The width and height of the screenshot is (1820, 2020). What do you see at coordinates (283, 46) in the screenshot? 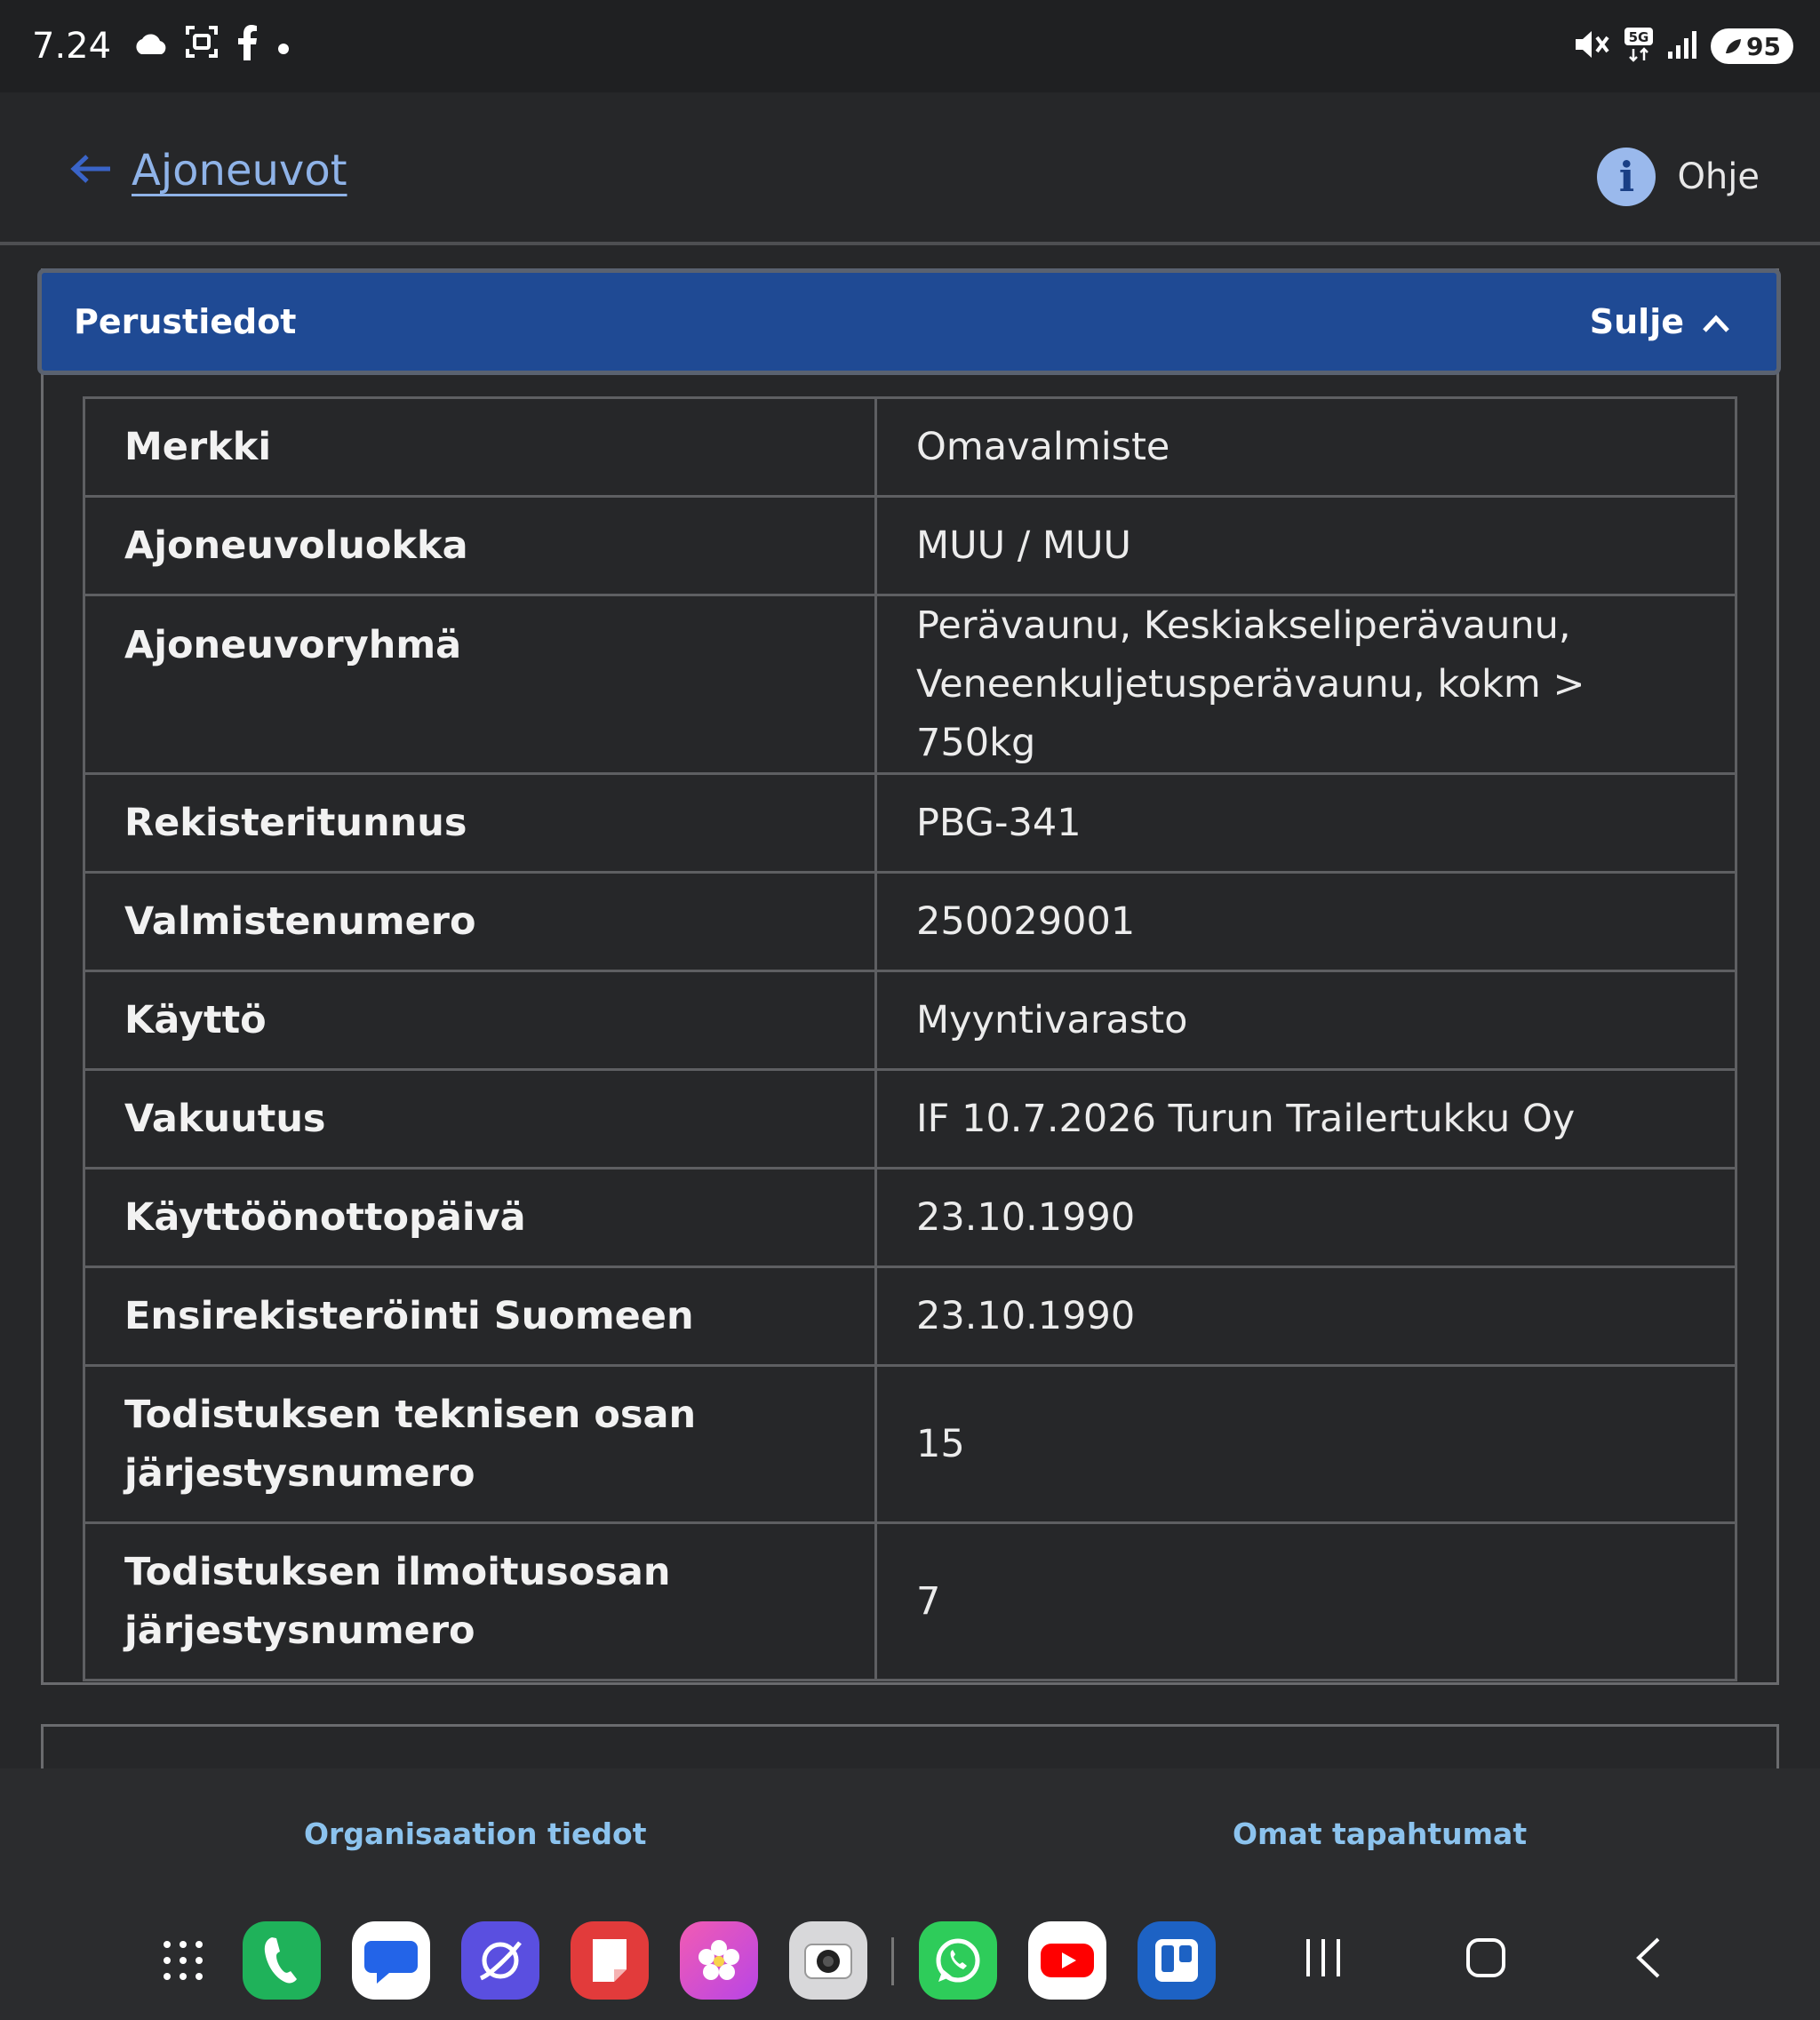
I see `dot-icon` at bounding box center [283, 46].